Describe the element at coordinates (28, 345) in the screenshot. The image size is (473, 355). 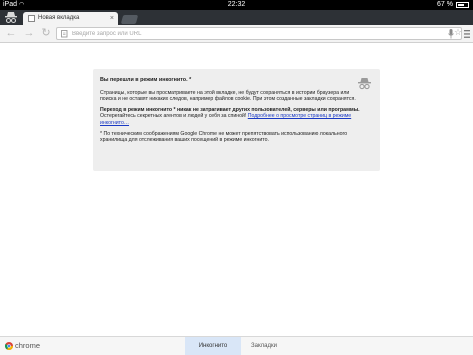
I see `chrome-brand-name: chrome` at that location.